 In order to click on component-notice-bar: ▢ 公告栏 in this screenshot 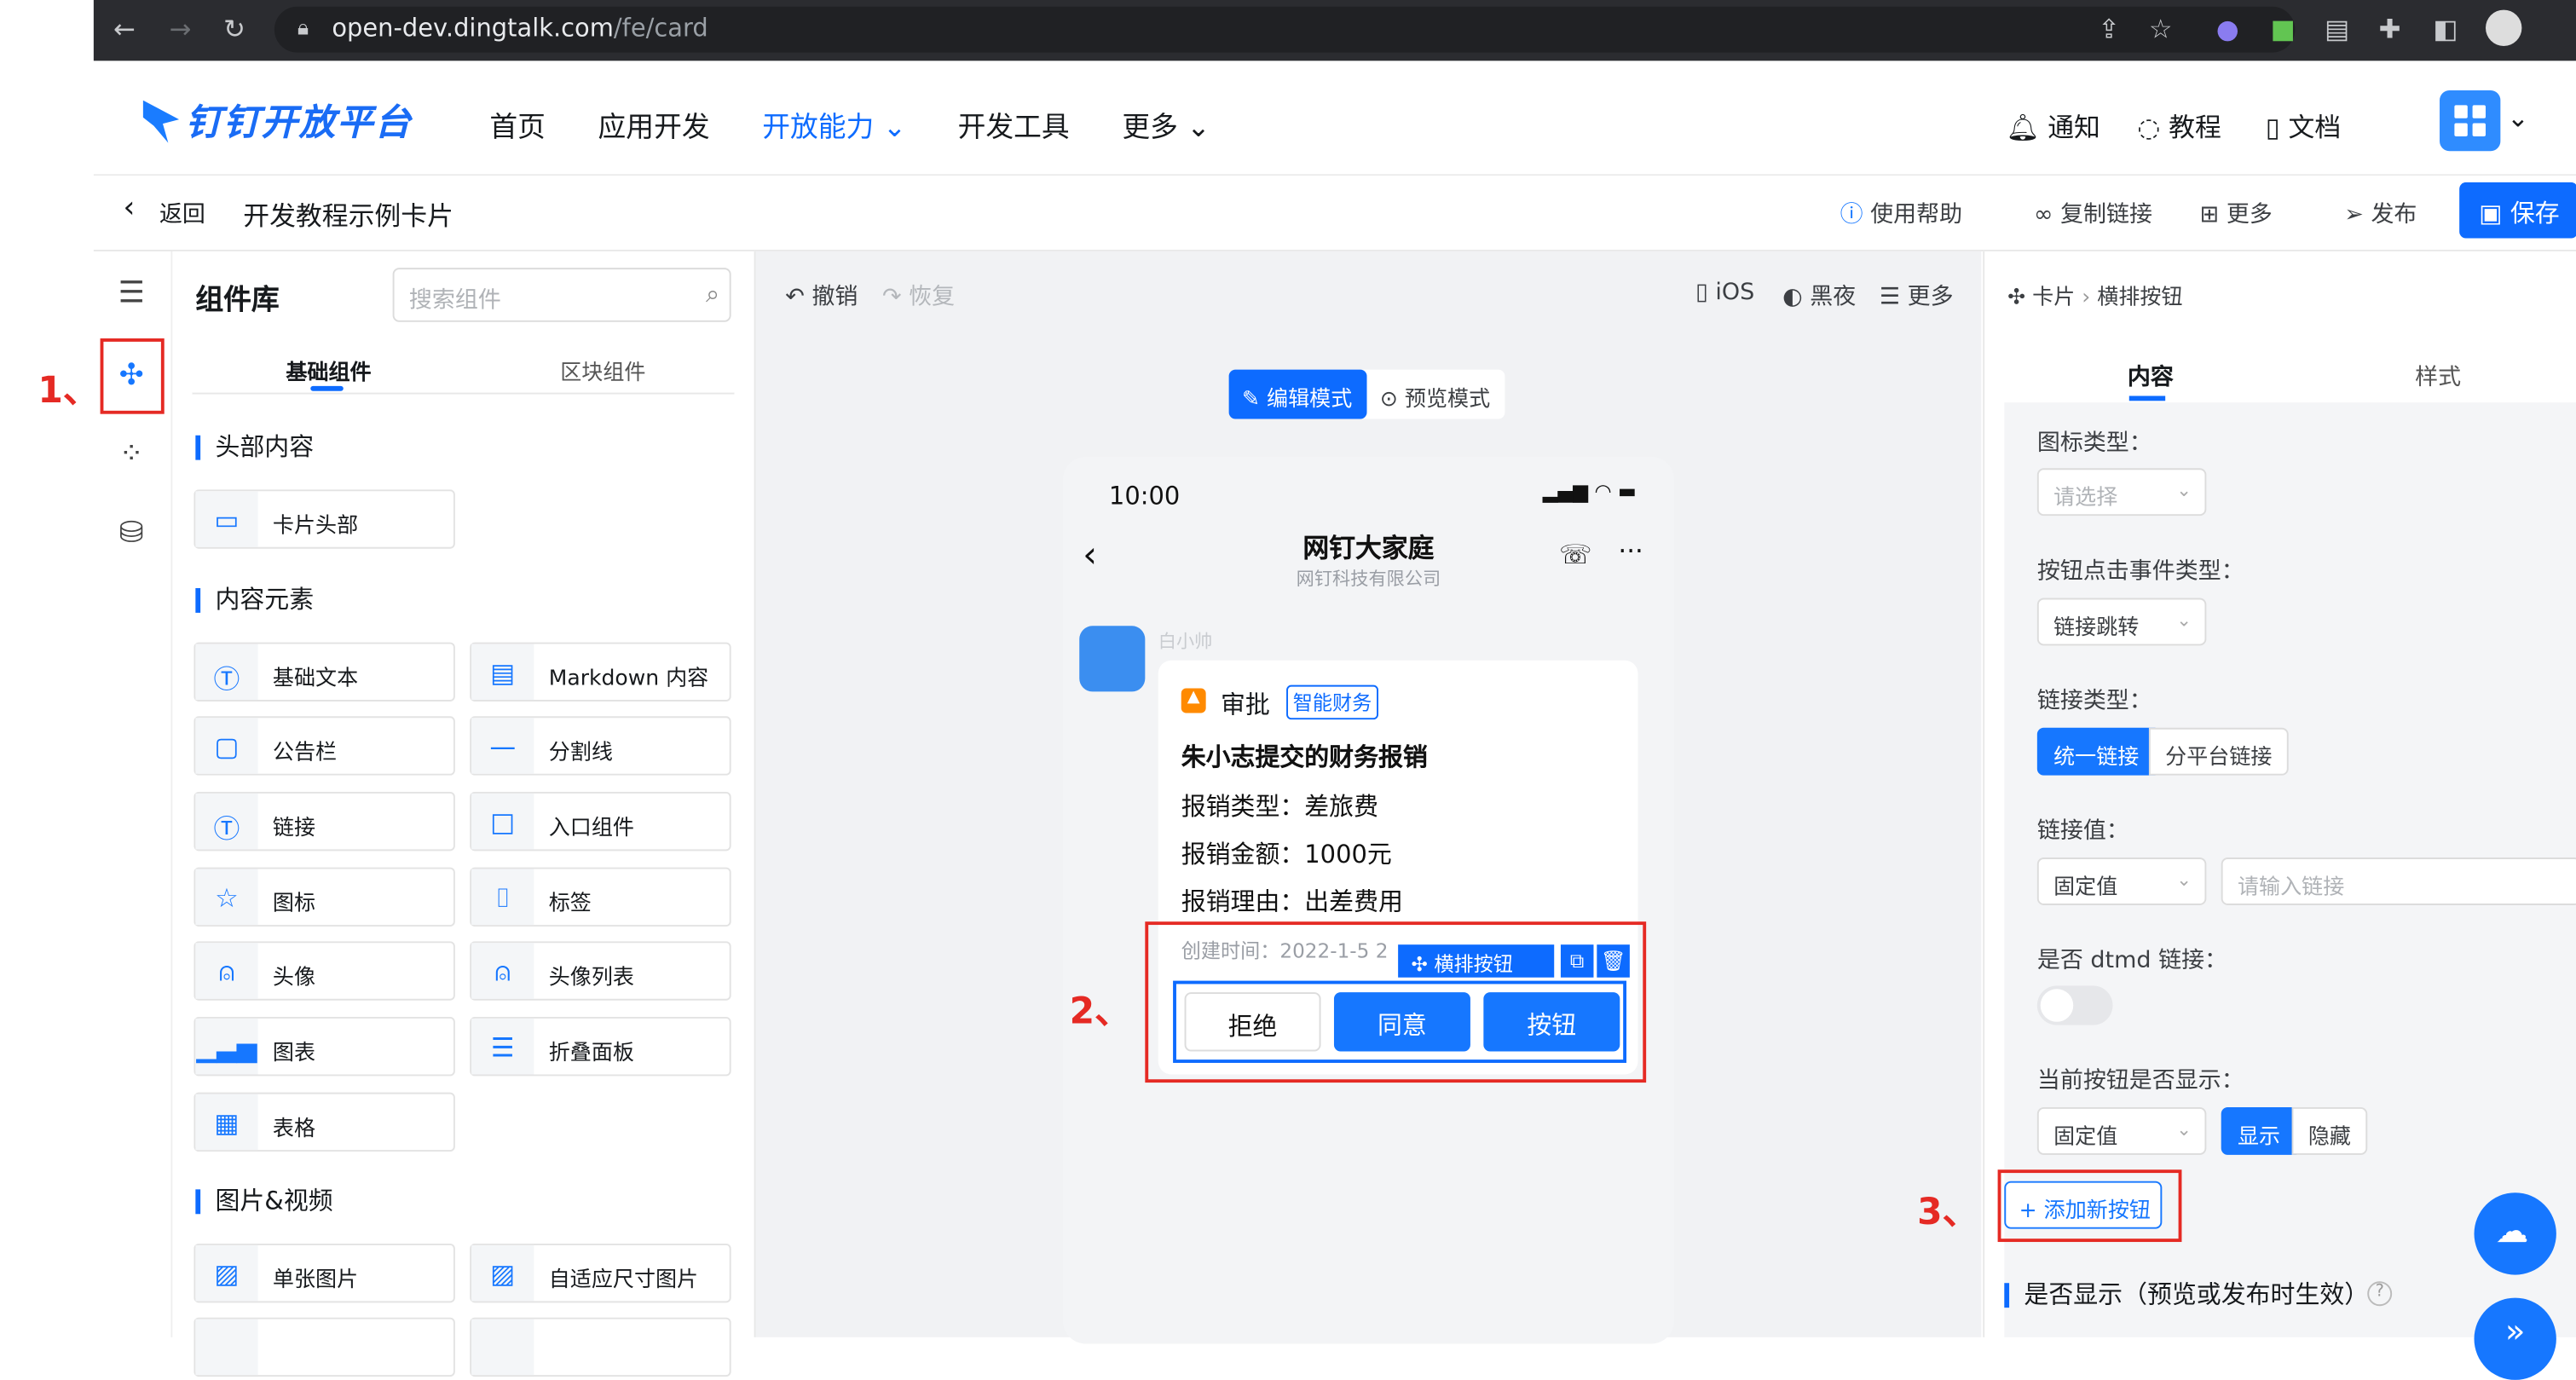, I will do `click(324, 746)`.